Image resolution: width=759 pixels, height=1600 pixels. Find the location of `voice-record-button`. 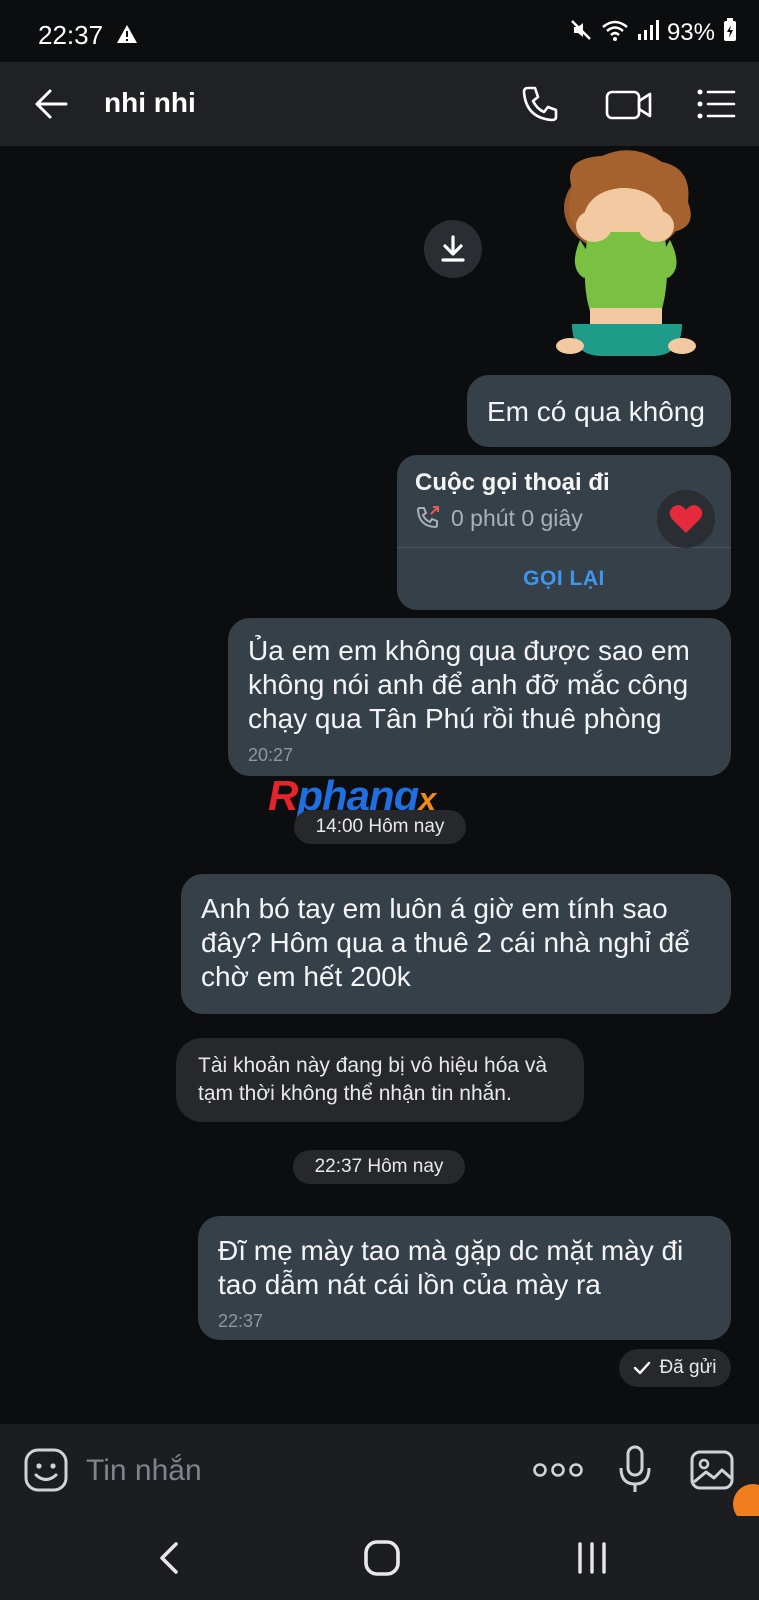

voice-record-button is located at coordinates (635, 1470).